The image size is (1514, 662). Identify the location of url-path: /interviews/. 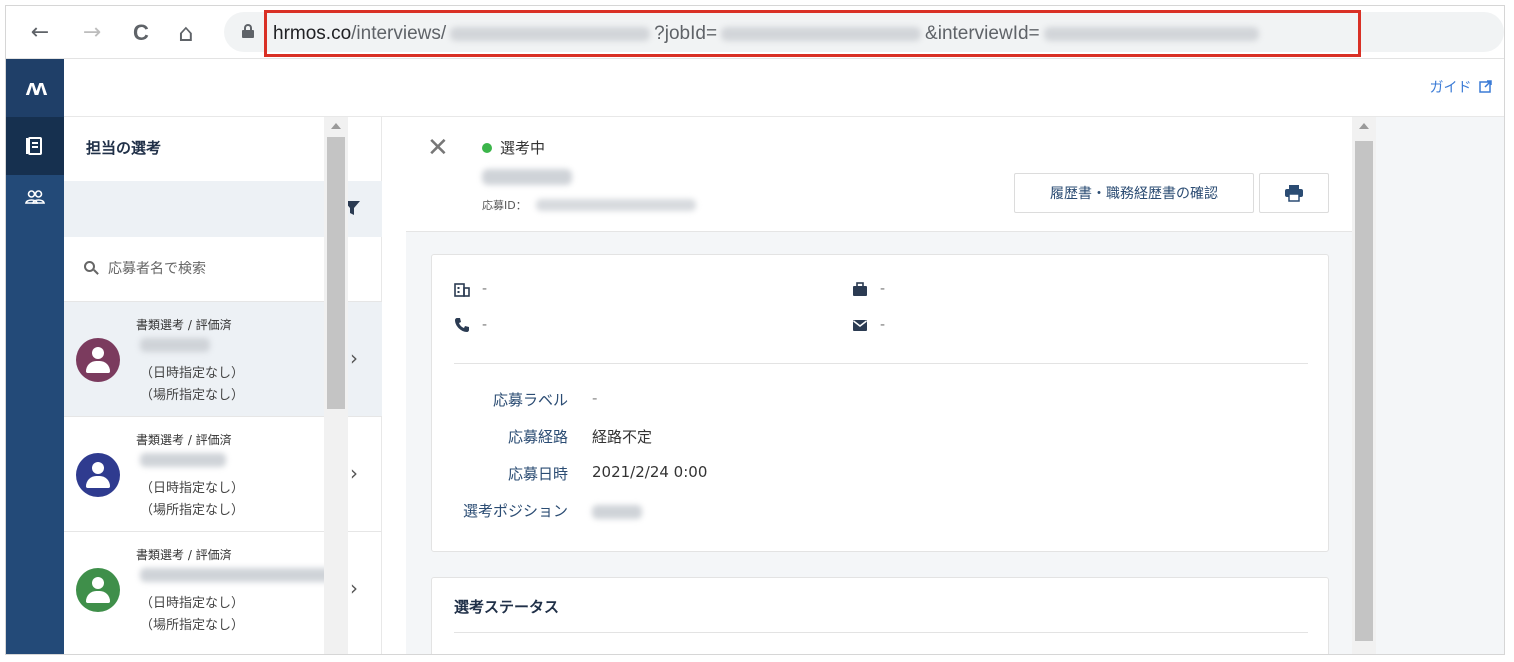
(399, 33).